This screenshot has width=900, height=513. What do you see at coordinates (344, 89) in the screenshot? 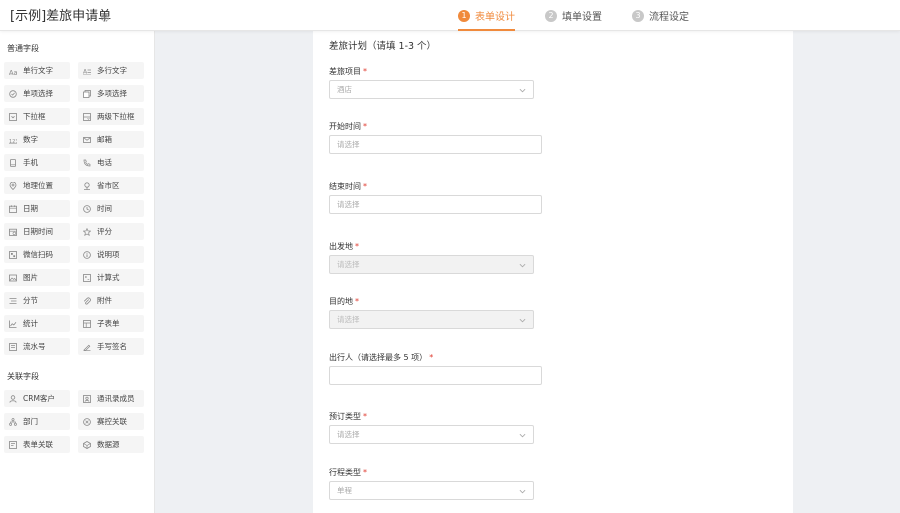
I see `field-value: 酒店` at bounding box center [344, 89].